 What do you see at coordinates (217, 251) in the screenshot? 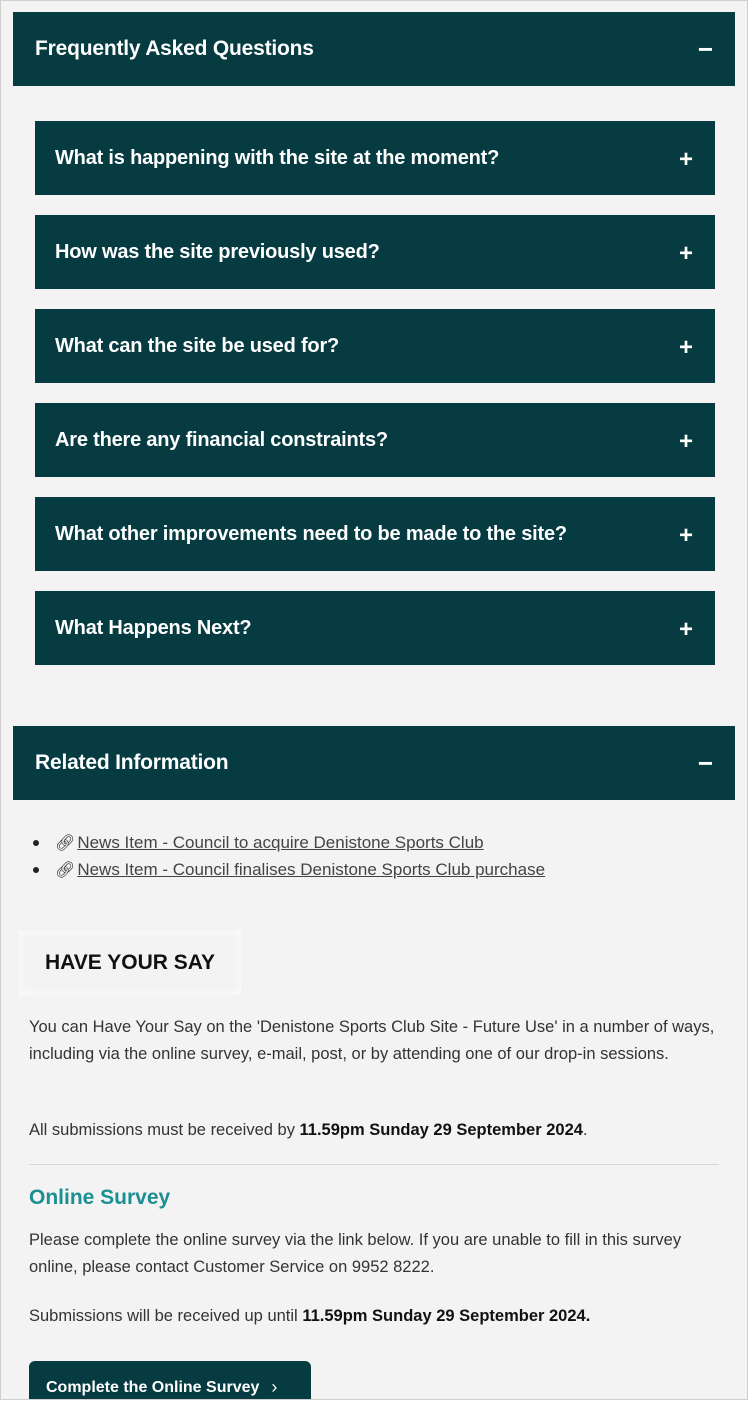
I see `faq-question: How was the site previously used?` at bounding box center [217, 251].